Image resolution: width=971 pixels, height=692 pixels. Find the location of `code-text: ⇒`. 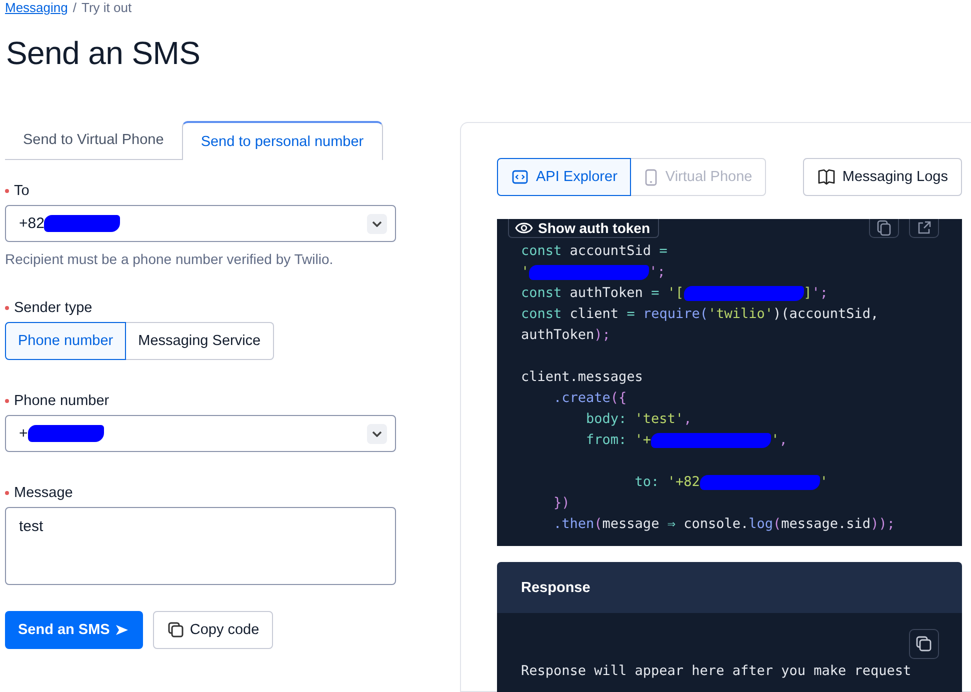

code-text: ⇒ is located at coordinates (671, 524).